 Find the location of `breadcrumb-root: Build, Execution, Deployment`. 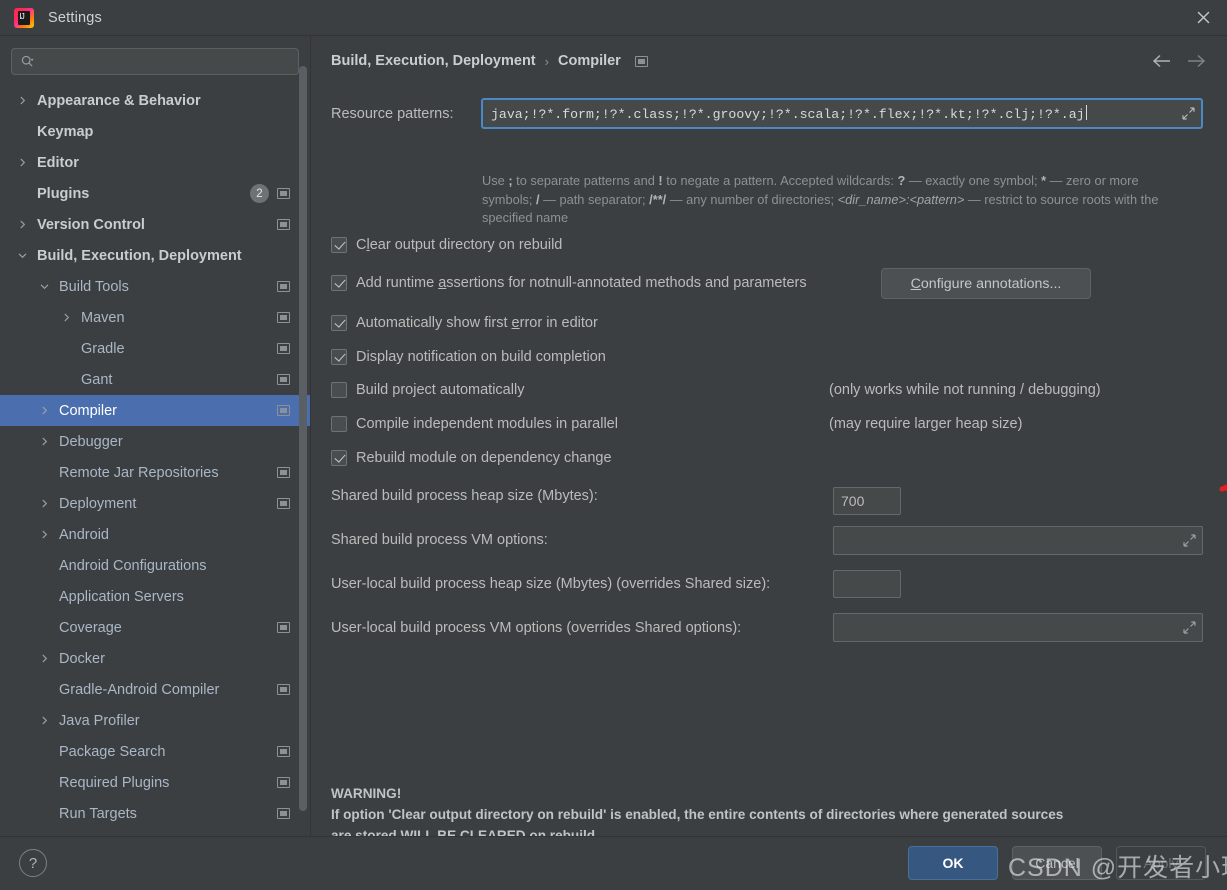

breadcrumb-root: Build, Execution, Deployment is located at coordinates (433, 61).